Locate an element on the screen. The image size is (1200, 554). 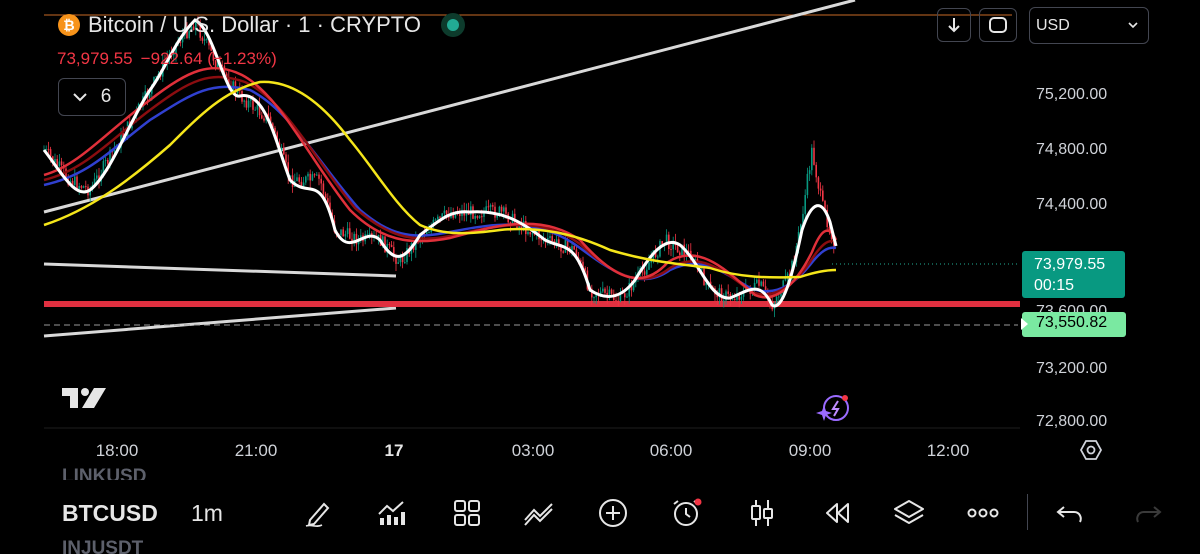
bitcoin-icon: ₿ is located at coordinates (69, 25).